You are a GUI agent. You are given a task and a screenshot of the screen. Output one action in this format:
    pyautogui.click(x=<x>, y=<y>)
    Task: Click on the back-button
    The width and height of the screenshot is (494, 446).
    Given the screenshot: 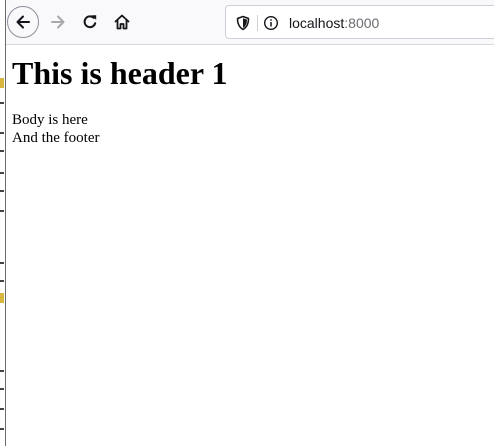 What is the action you would take?
    pyautogui.click(x=23, y=22)
    